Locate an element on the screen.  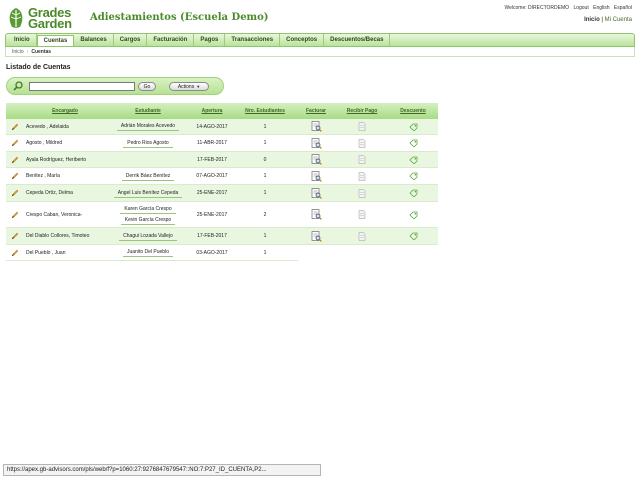
grades-garden-logo: Grades Garden is located at coordinates (46, 18).